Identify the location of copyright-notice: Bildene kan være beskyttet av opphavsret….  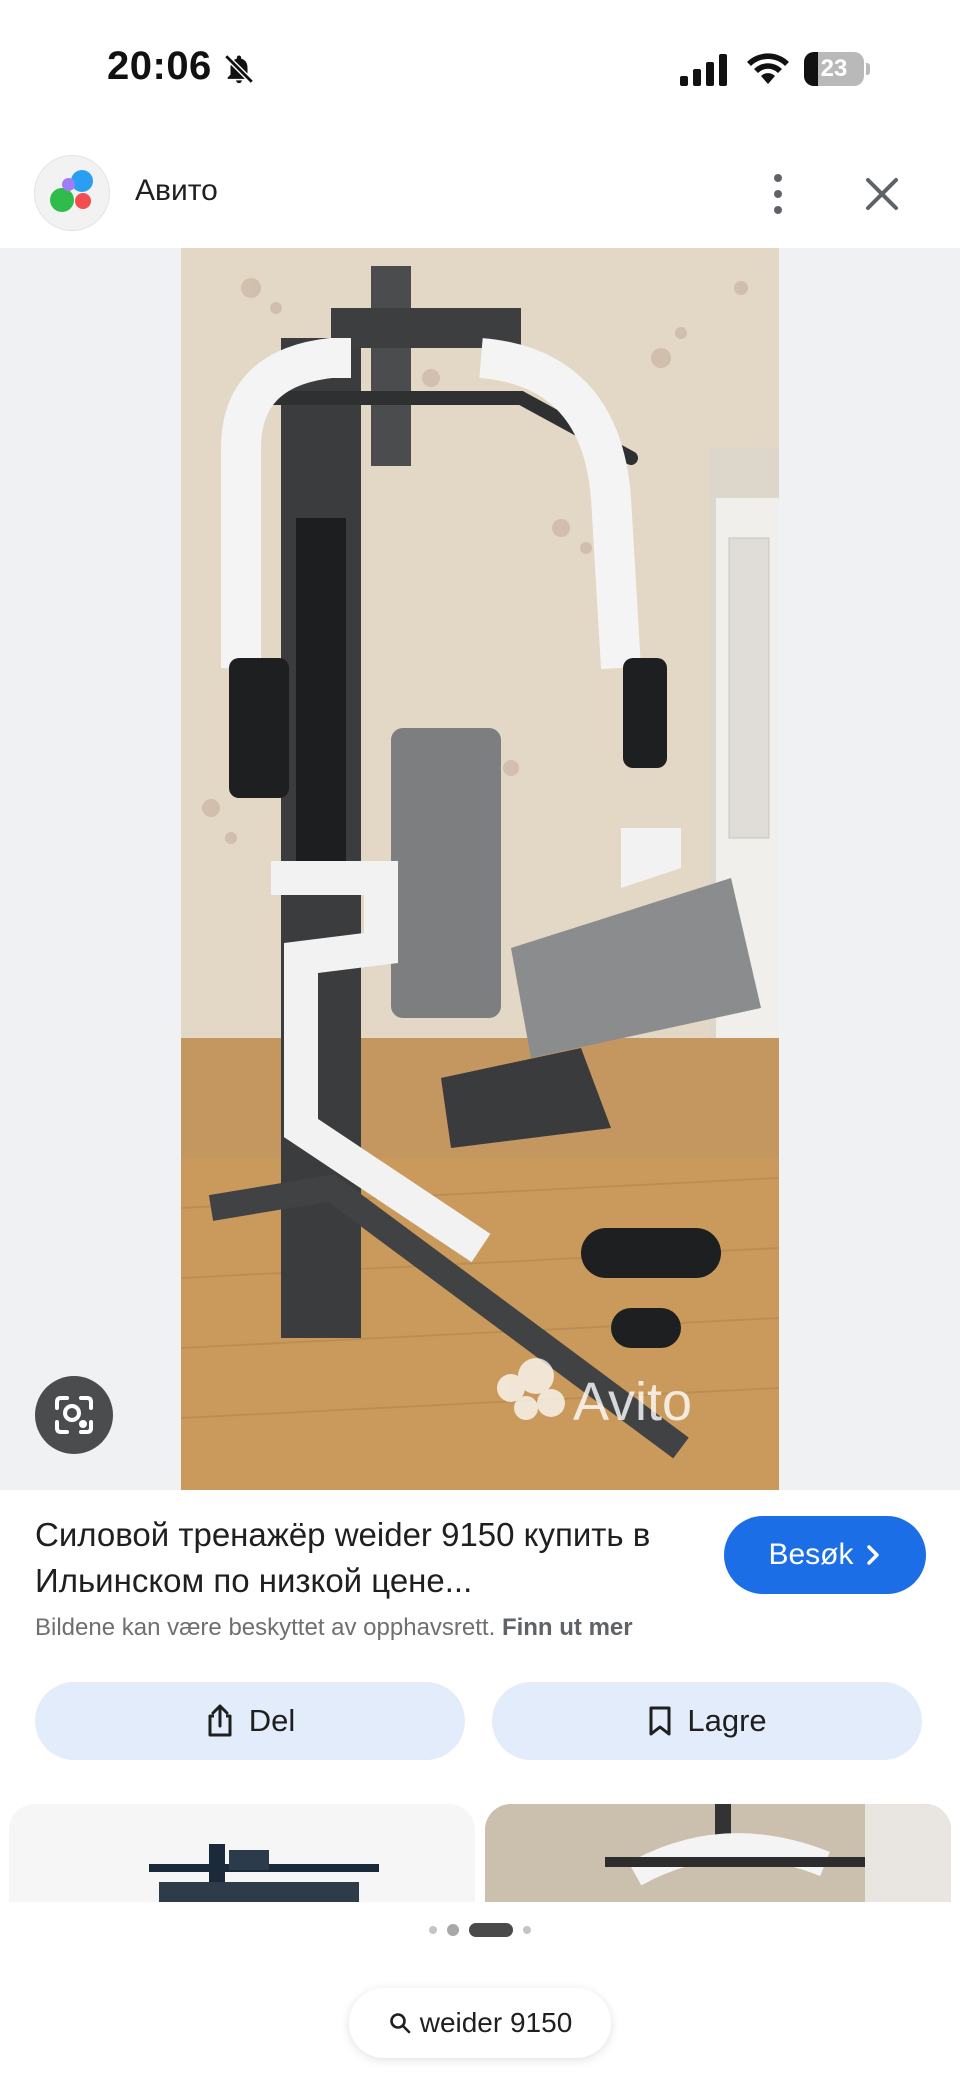
(334, 1628).